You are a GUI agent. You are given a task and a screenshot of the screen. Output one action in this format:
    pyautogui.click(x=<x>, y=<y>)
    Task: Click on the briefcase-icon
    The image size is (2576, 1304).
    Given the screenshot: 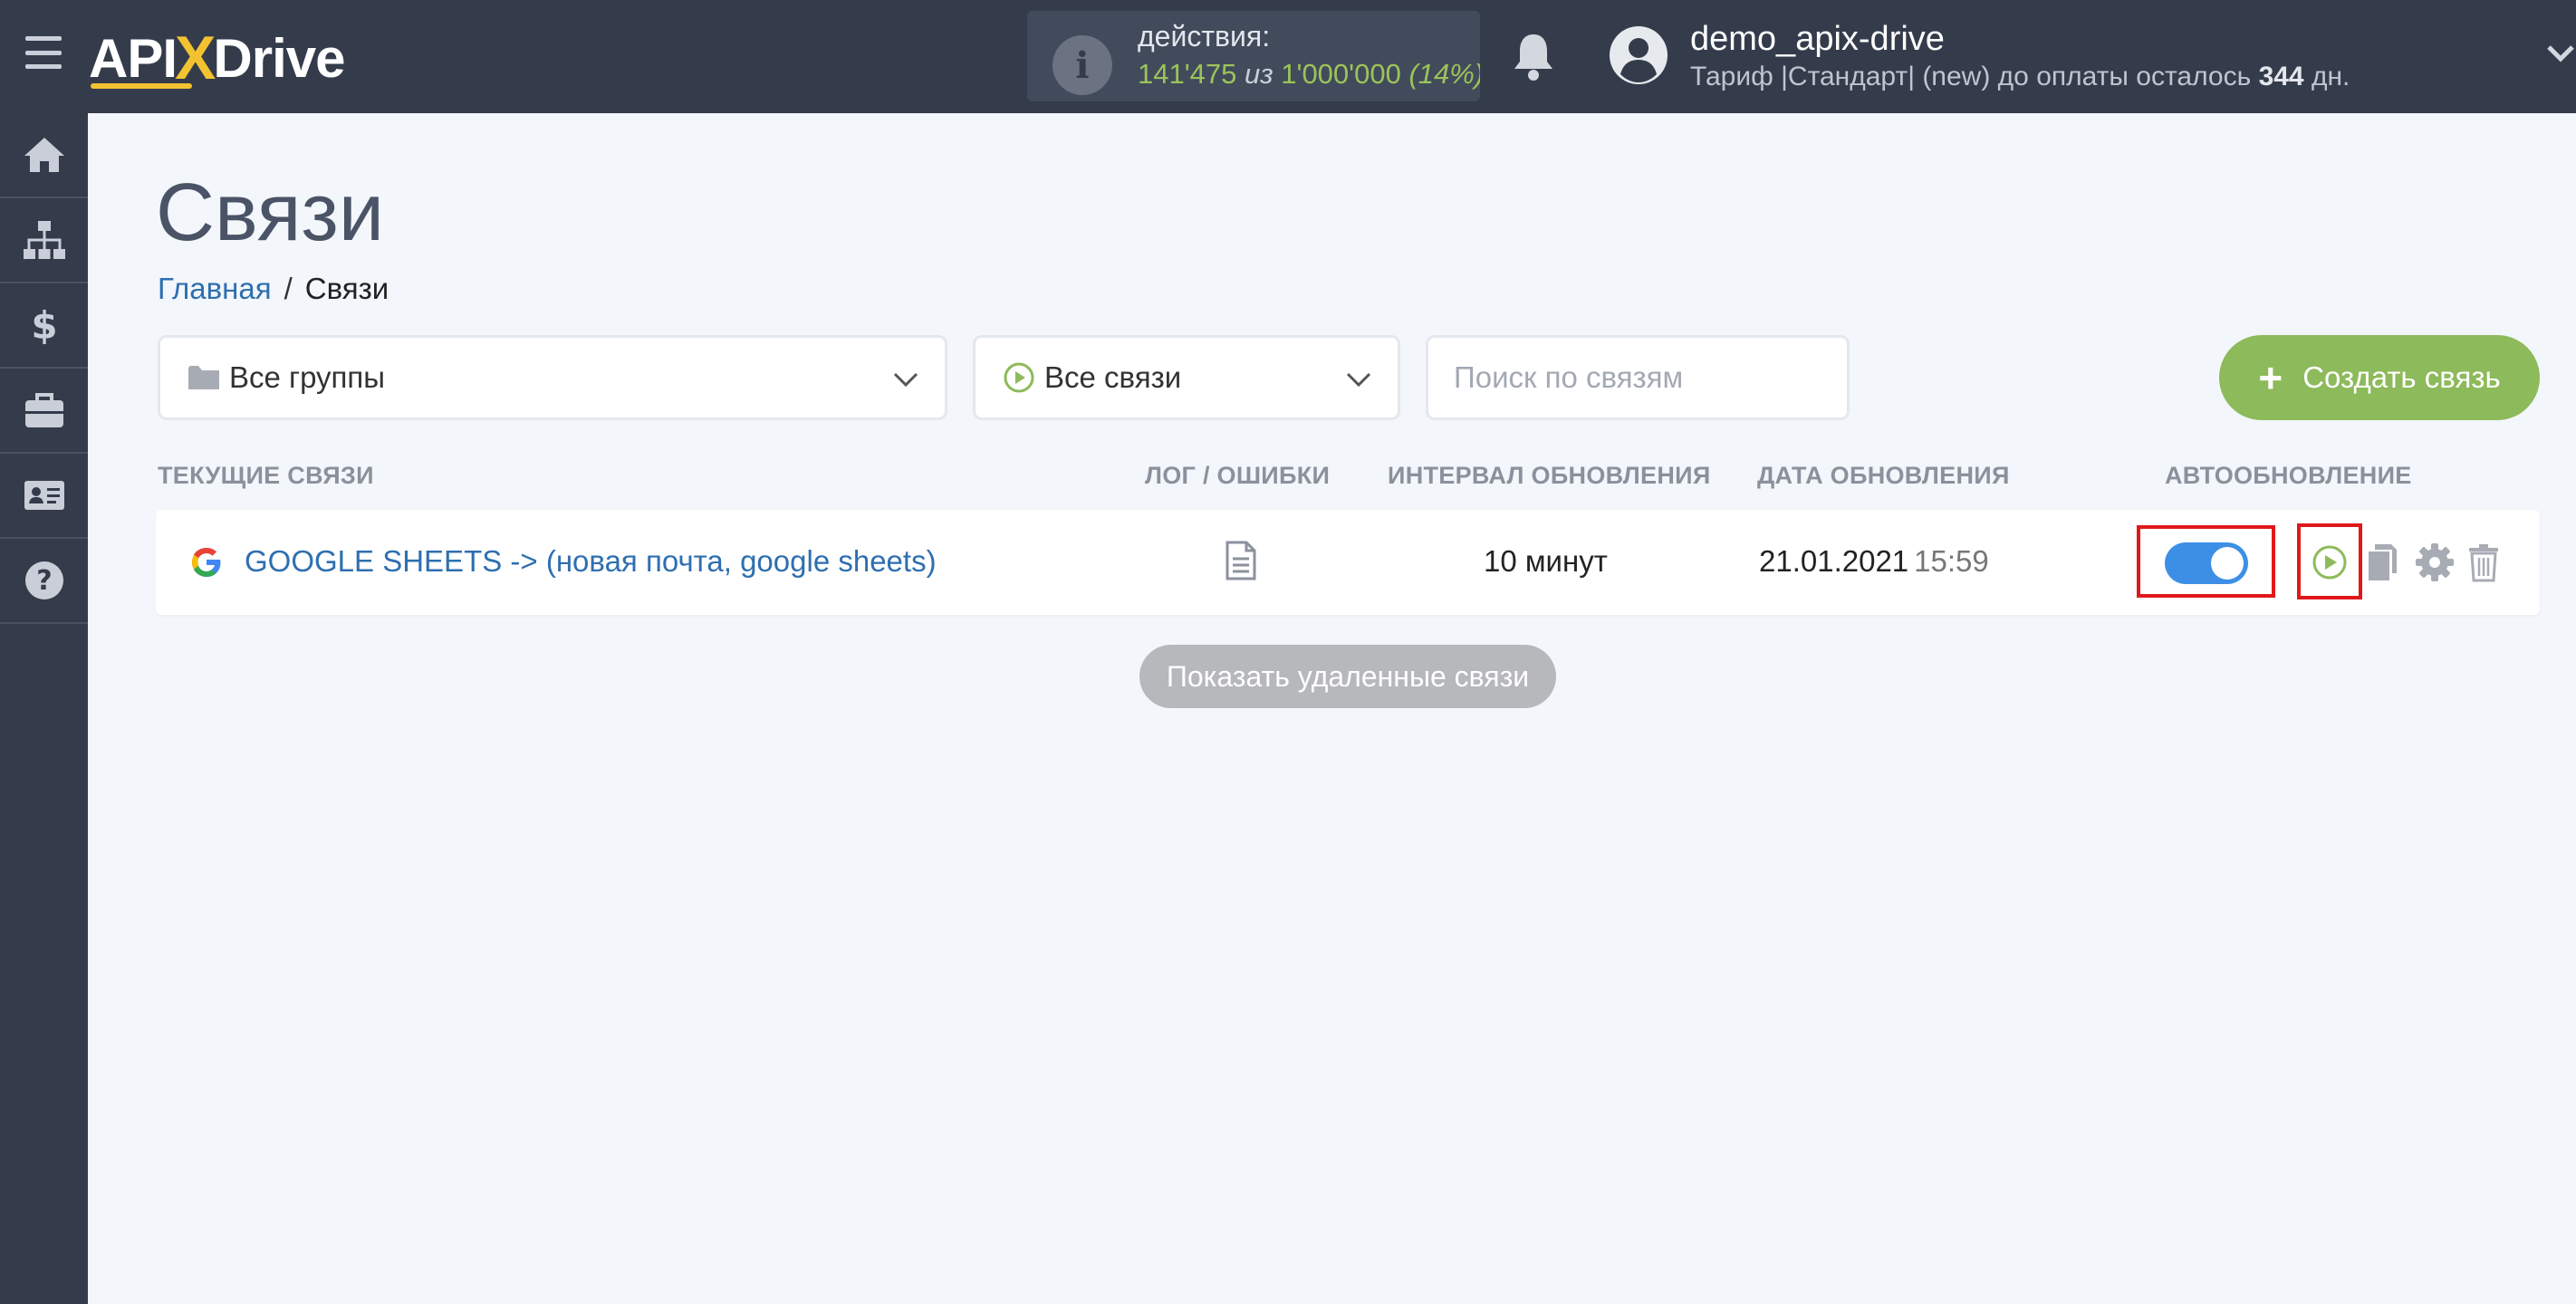 What is the action you would take?
    pyautogui.click(x=43, y=410)
    